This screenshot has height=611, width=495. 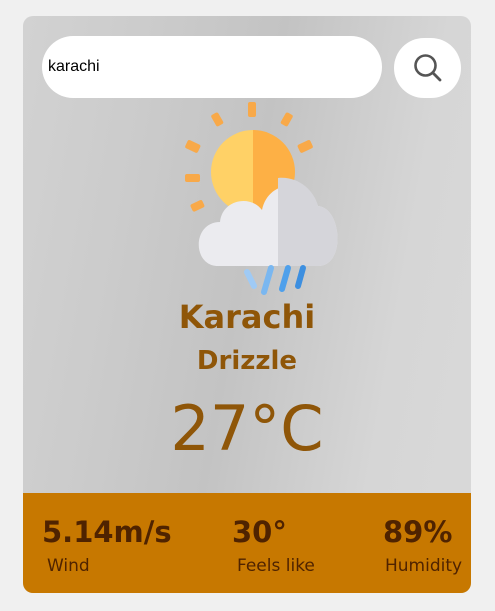 What do you see at coordinates (418, 532) in the screenshot?
I see `humidity-value: 89%` at bounding box center [418, 532].